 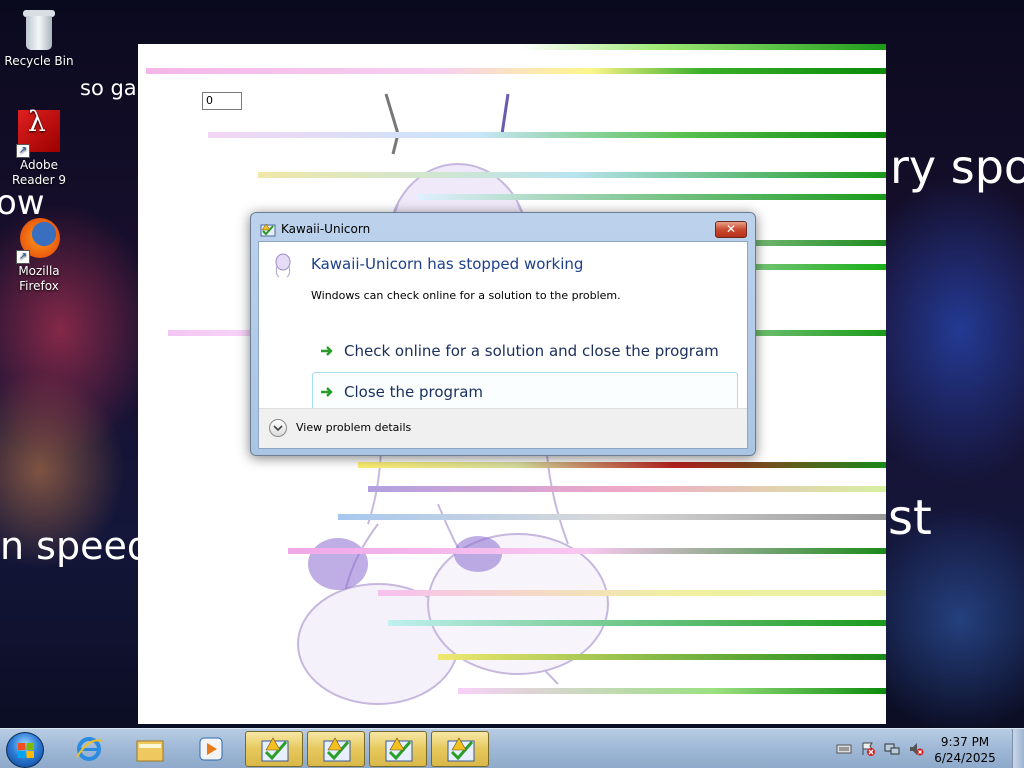 What do you see at coordinates (353, 427) in the screenshot?
I see `view-details-label: View problem details` at bounding box center [353, 427].